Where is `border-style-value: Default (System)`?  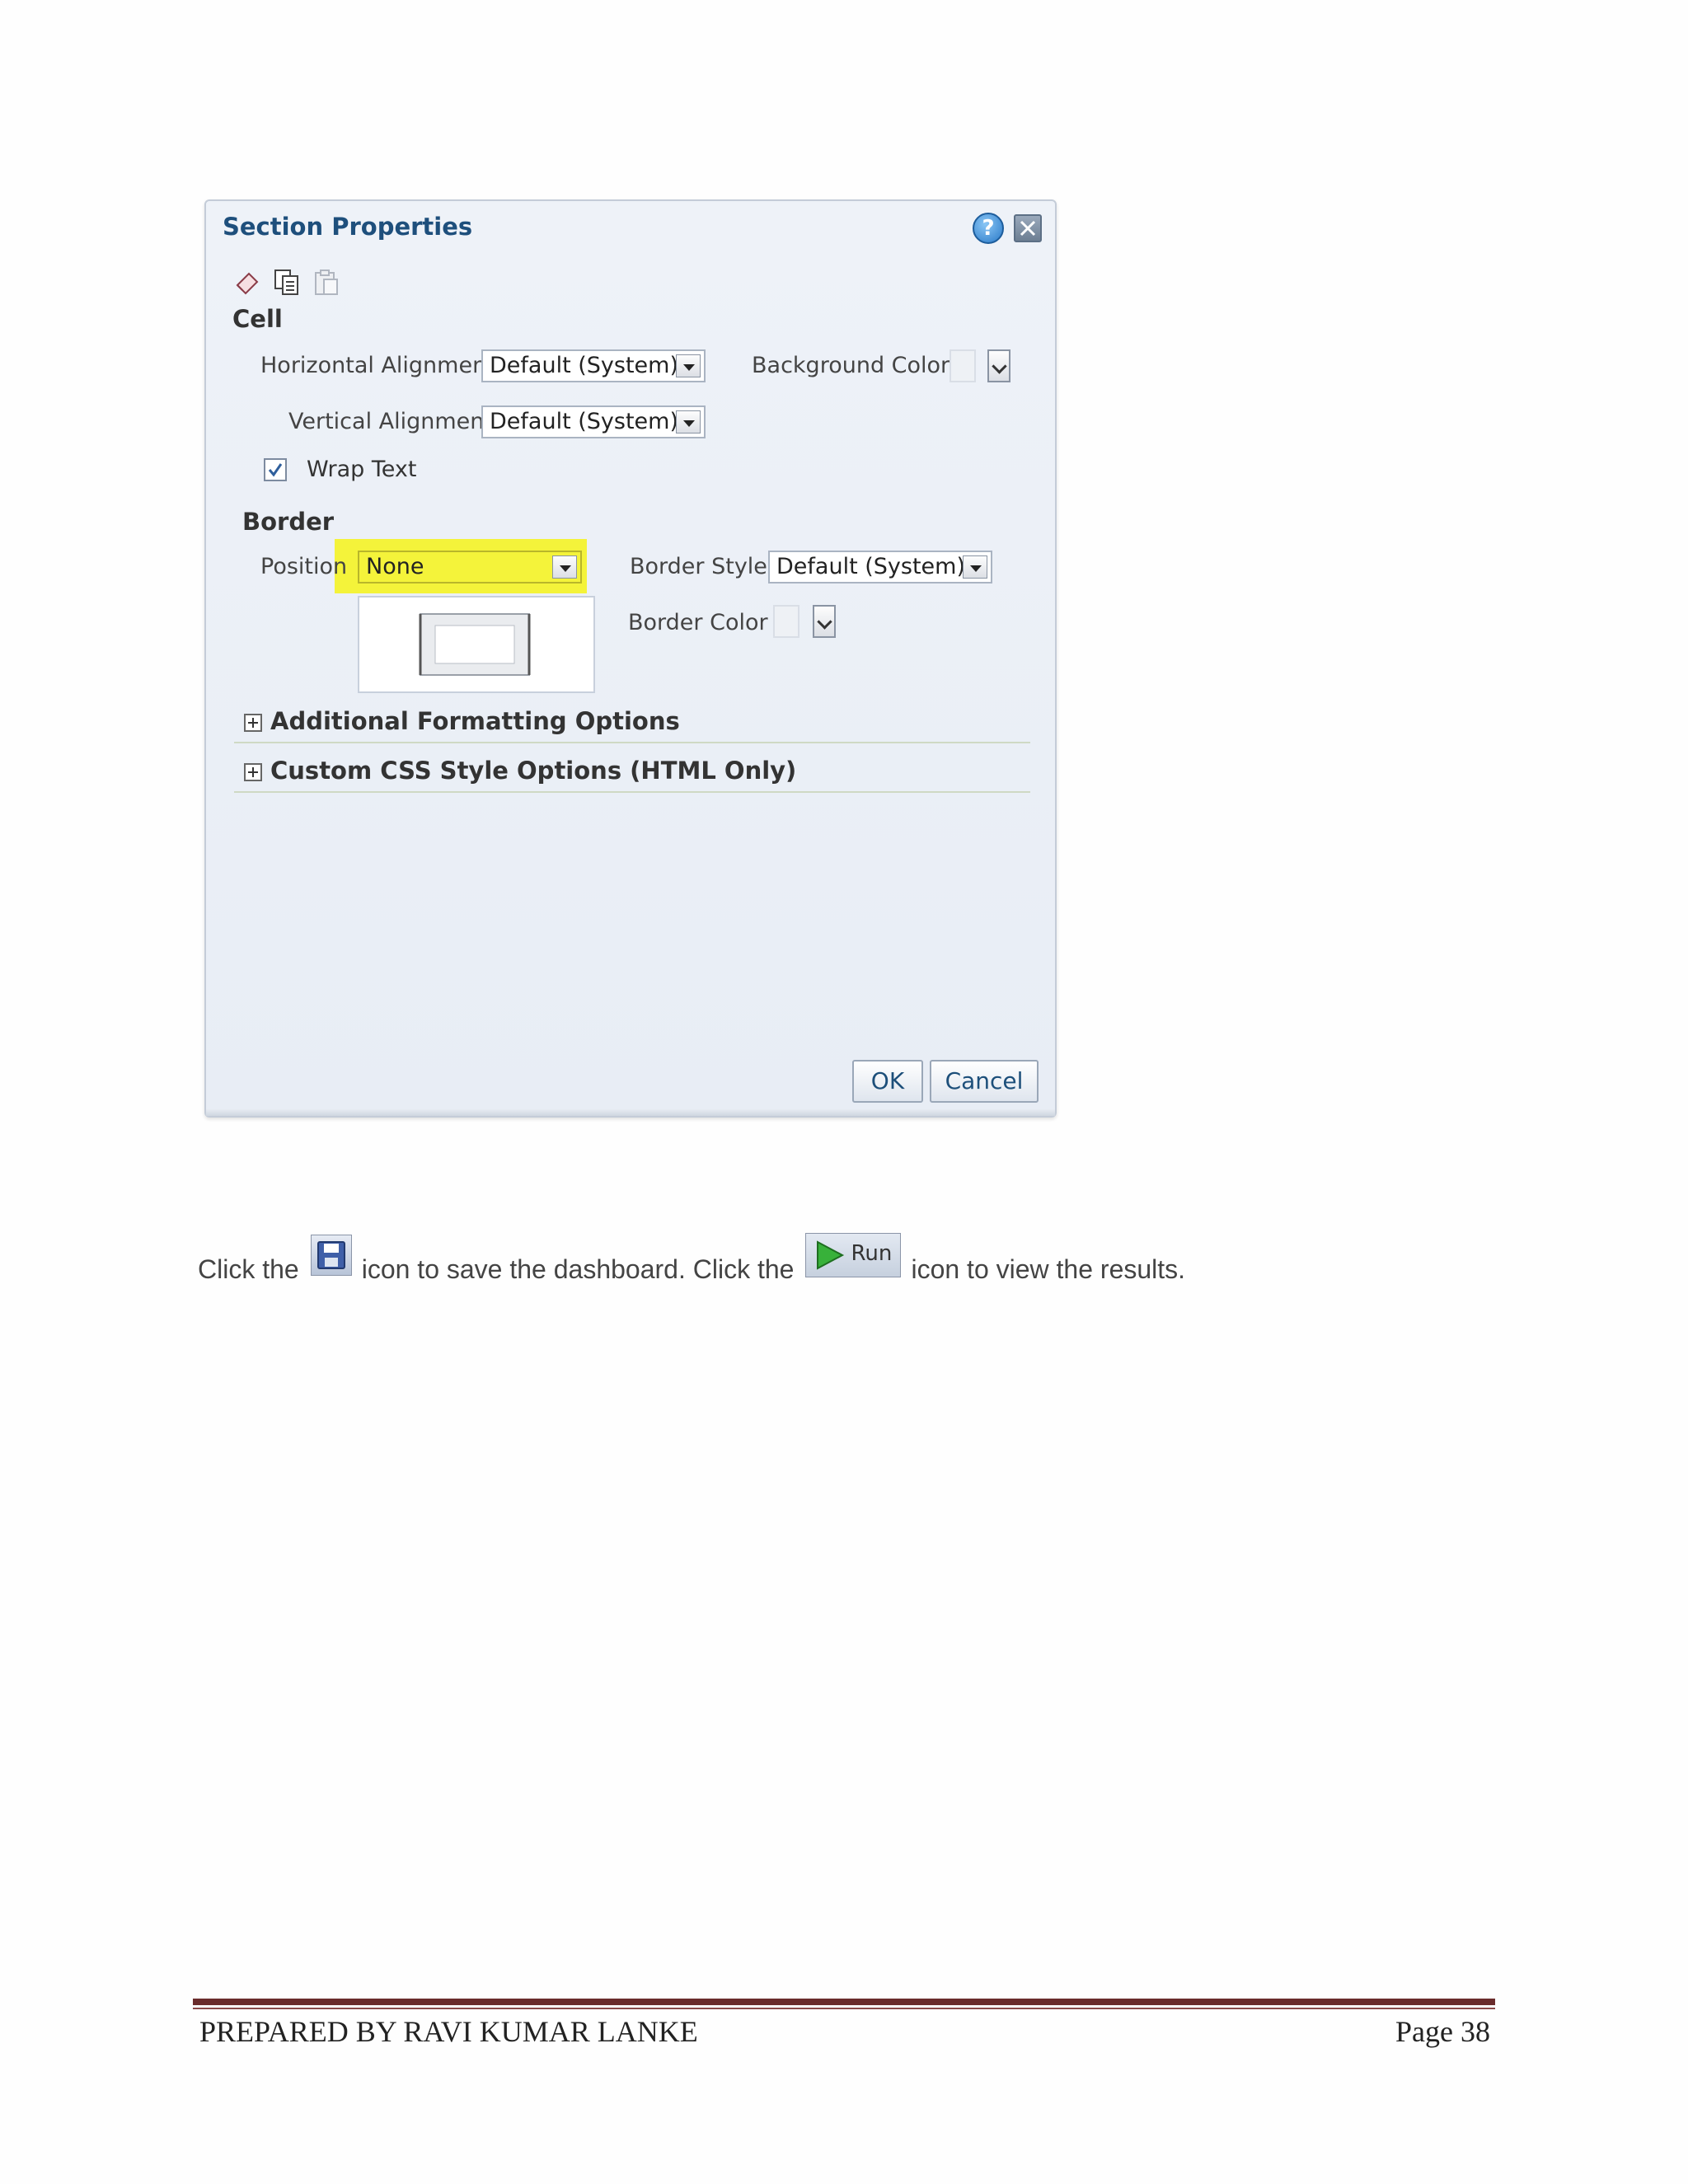 border-style-value: Default (System) is located at coordinates (871, 566).